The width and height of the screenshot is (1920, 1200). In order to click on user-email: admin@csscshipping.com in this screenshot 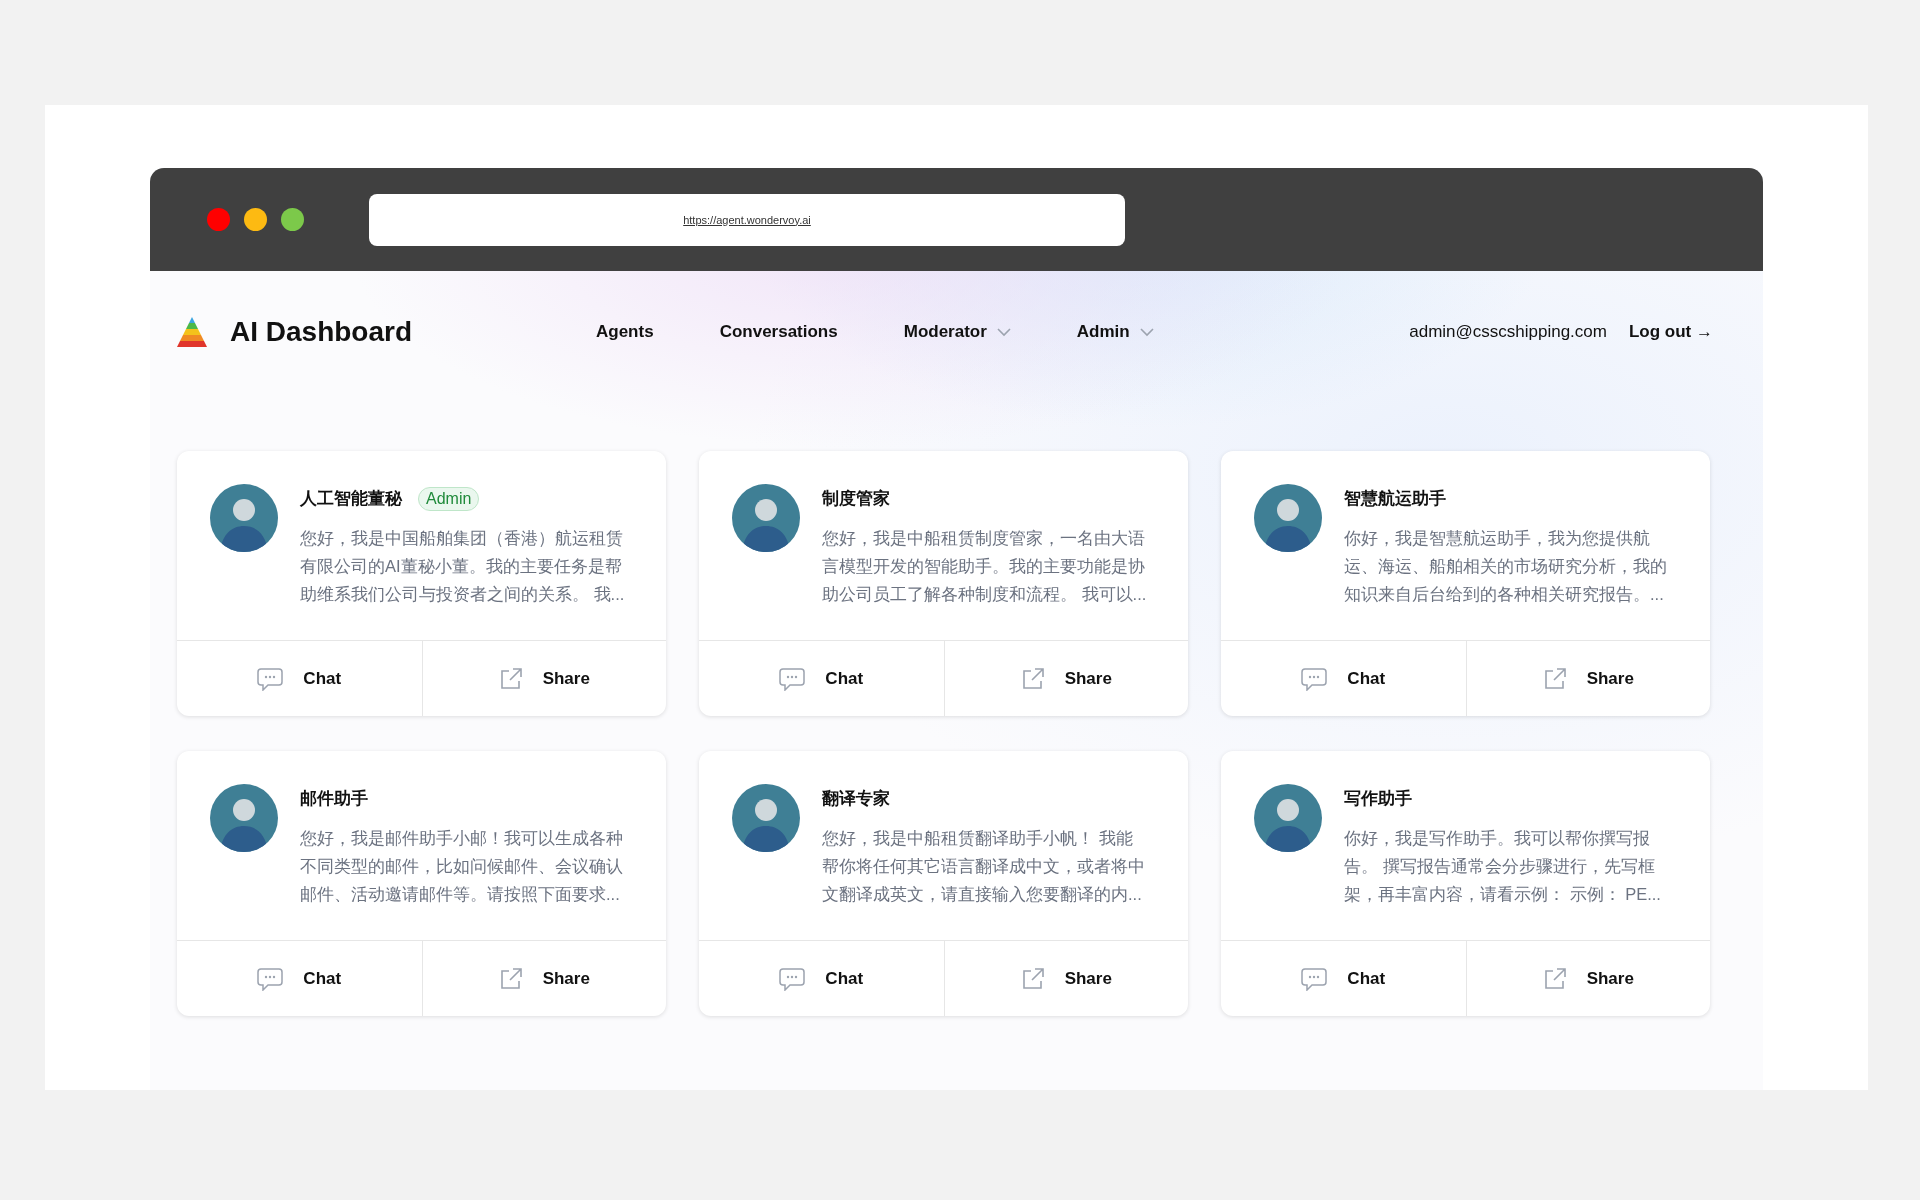, I will do `click(1508, 332)`.